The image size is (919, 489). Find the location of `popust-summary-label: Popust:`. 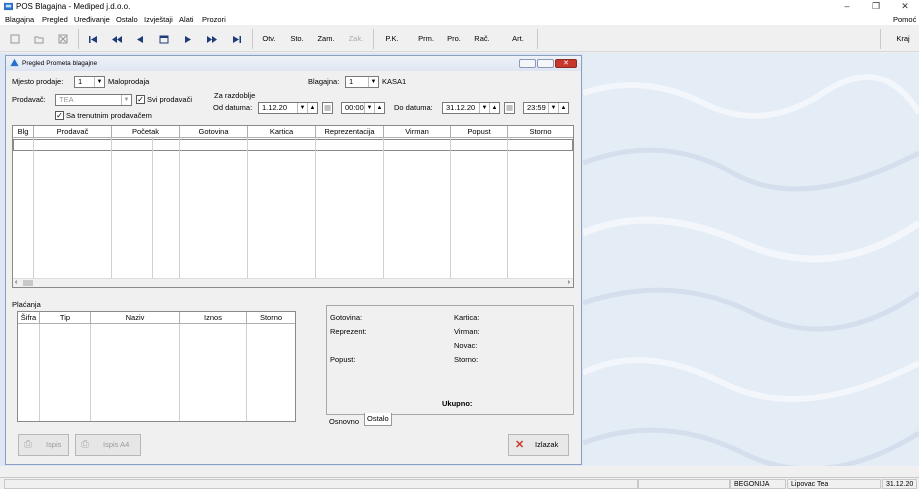

popust-summary-label: Popust: is located at coordinates (343, 359).